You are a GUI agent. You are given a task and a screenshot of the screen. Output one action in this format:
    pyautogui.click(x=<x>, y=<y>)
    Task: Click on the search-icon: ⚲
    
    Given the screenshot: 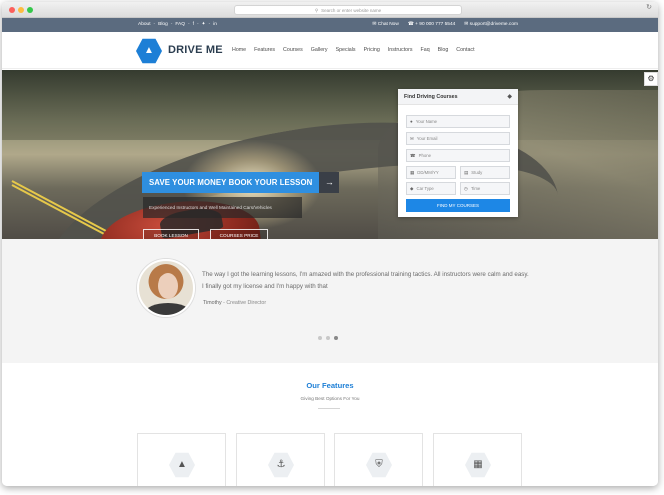 What is the action you would take?
    pyautogui.click(x=316, y=10)
    